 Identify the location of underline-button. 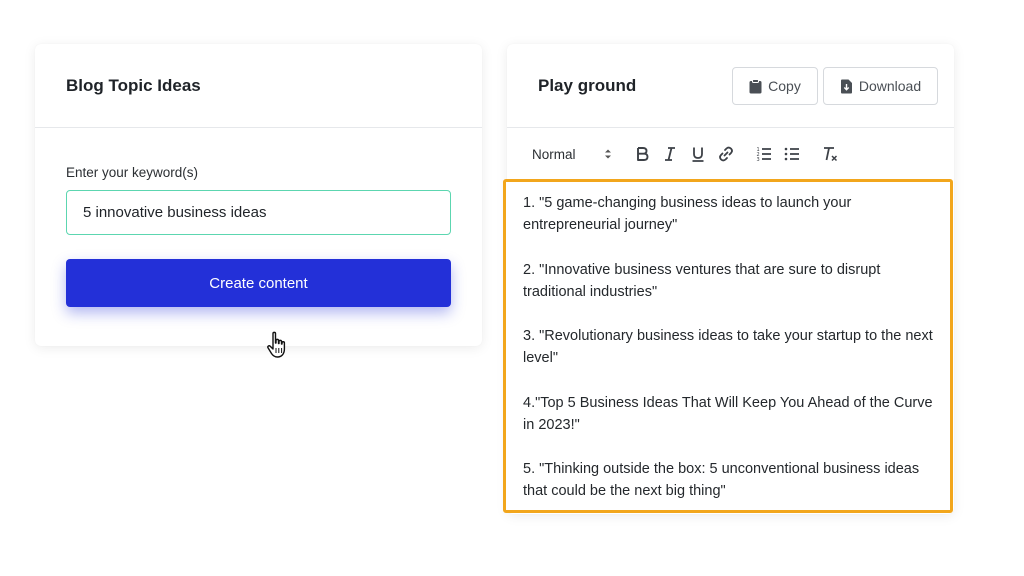
(698, 154).